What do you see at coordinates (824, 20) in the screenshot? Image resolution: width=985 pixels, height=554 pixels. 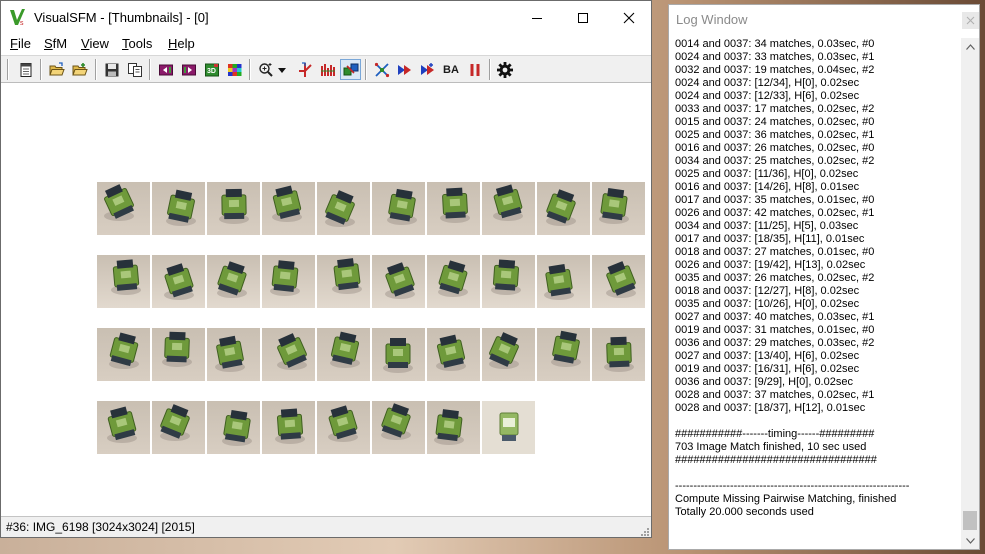 I see `log-title-bar: Log Window` at bounding box center [824, 20].